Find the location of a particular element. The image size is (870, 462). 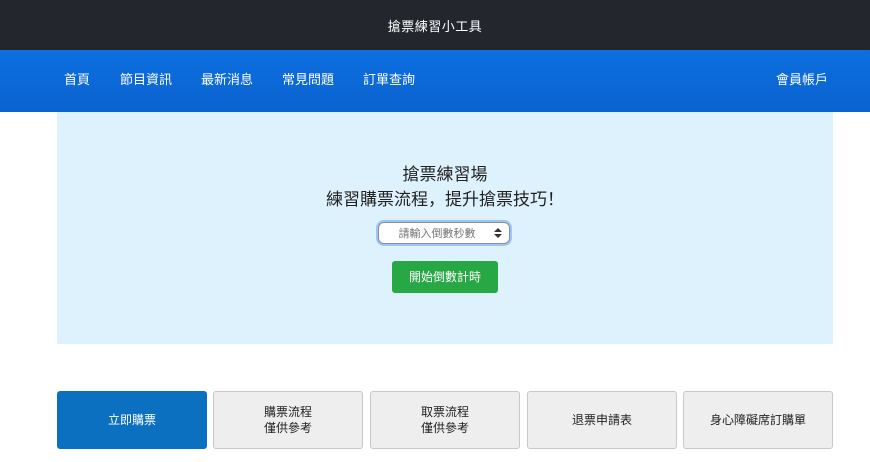

nav-item-home: 首頁 is located at coordinates (77, 81).